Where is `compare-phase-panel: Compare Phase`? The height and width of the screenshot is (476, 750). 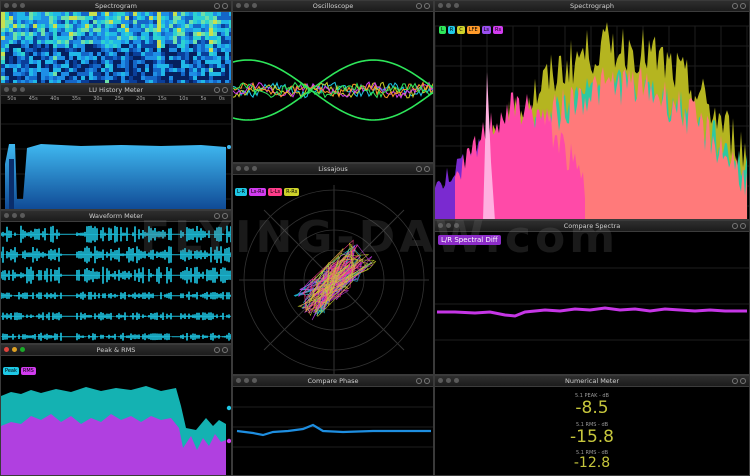
compare-phase-panel: Compare Phase is located at coordinates (333, 425).